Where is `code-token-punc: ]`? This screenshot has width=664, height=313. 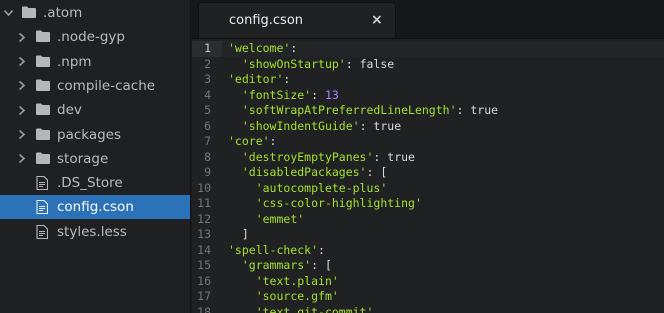 code-token-punc: ] is located at coordinates (238, 234).